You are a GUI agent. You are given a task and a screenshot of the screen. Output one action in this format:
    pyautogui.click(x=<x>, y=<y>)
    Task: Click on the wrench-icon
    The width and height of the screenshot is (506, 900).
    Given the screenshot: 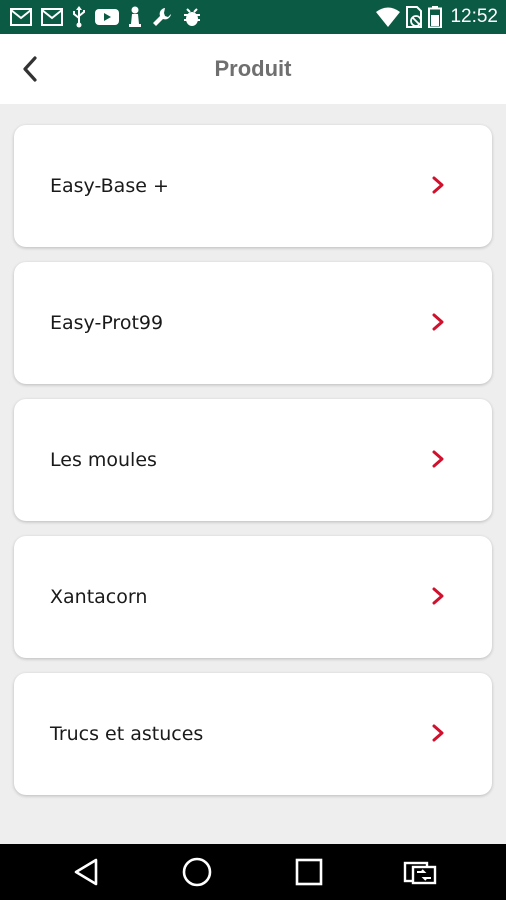 What is the action you would take?
    pyautogui.click(x=162, y=17)
    